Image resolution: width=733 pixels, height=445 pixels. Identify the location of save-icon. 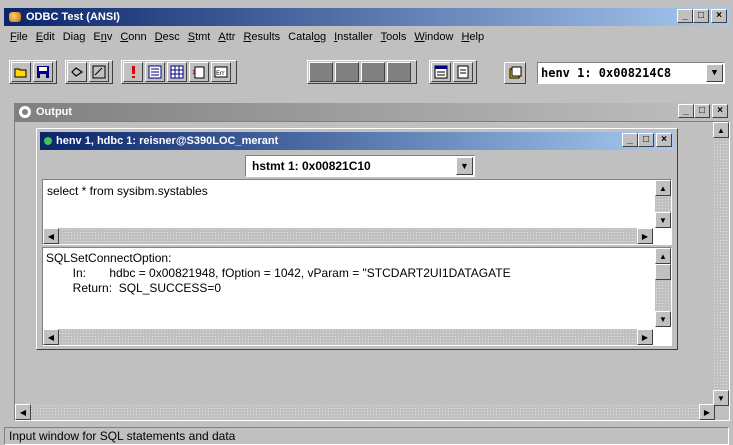
(43, 72).